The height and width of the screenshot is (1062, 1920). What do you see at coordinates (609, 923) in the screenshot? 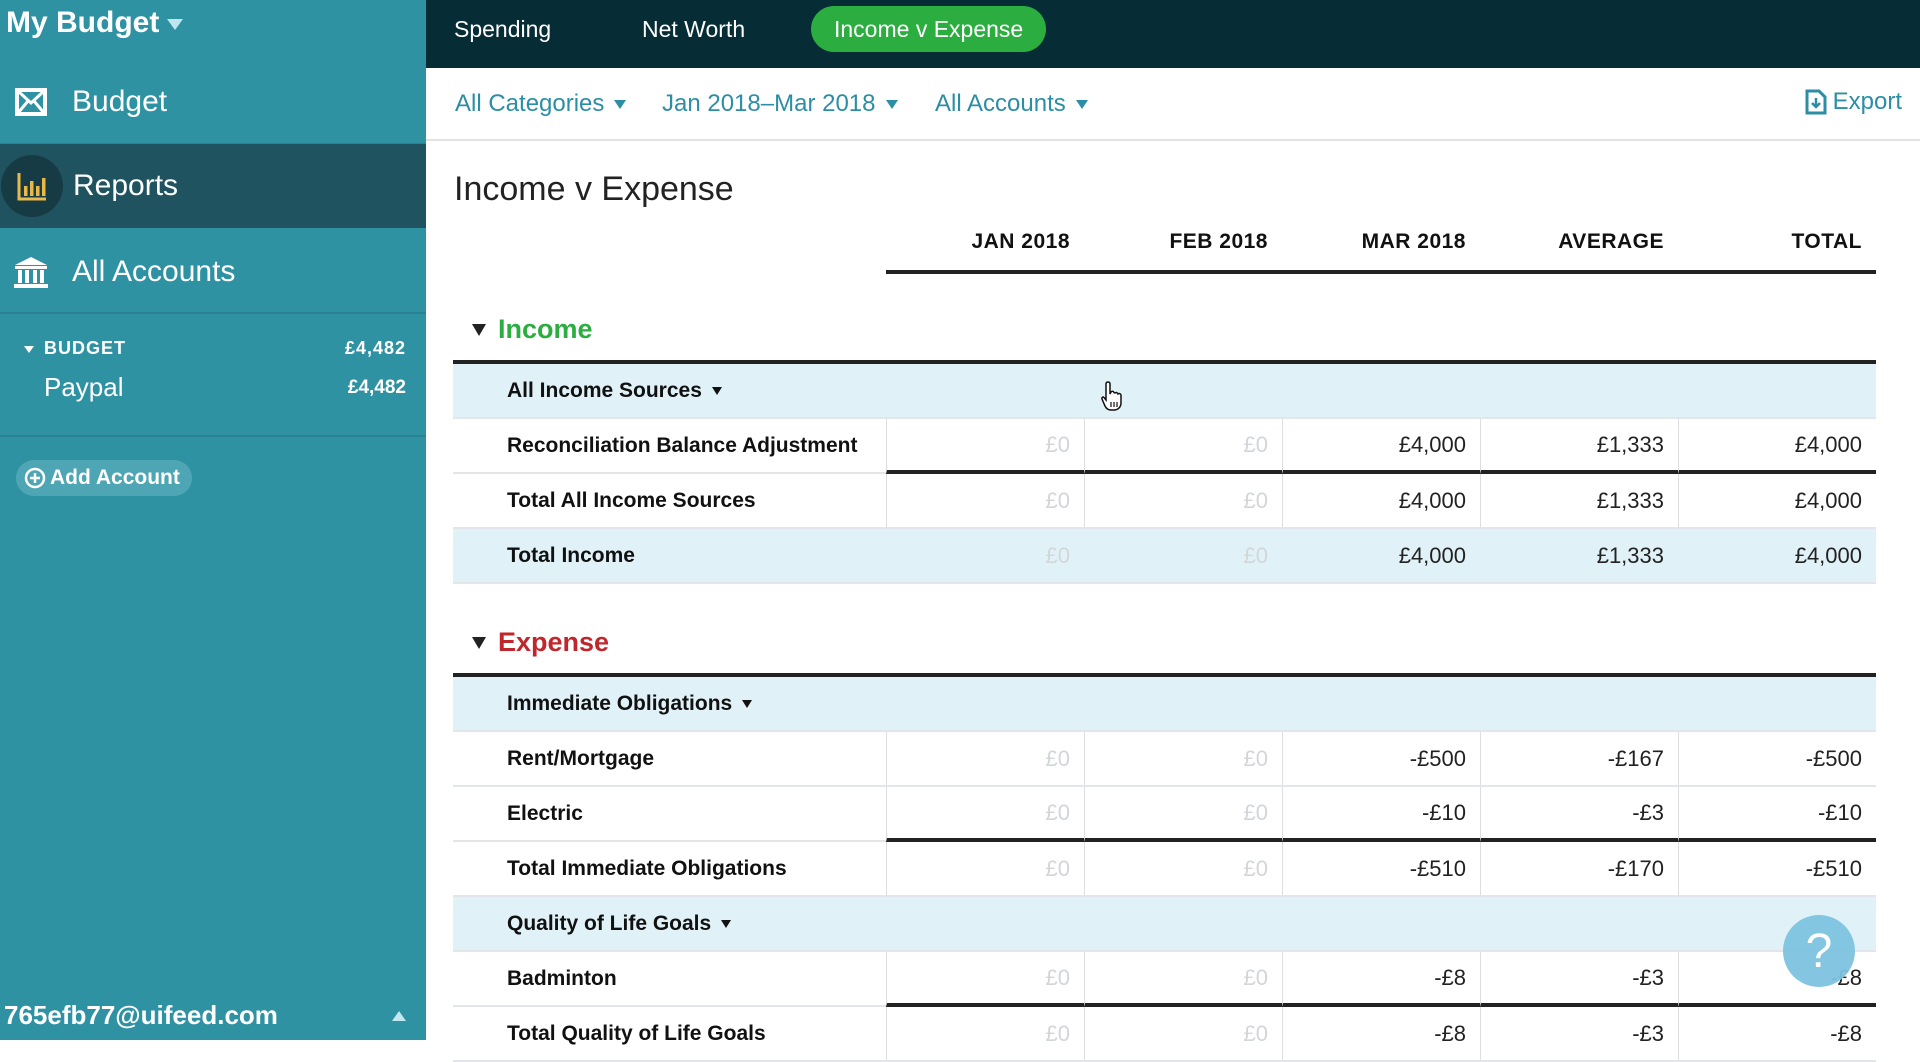
I see `group-label: Quality of Life Goals` at bounding box center [609, 923].